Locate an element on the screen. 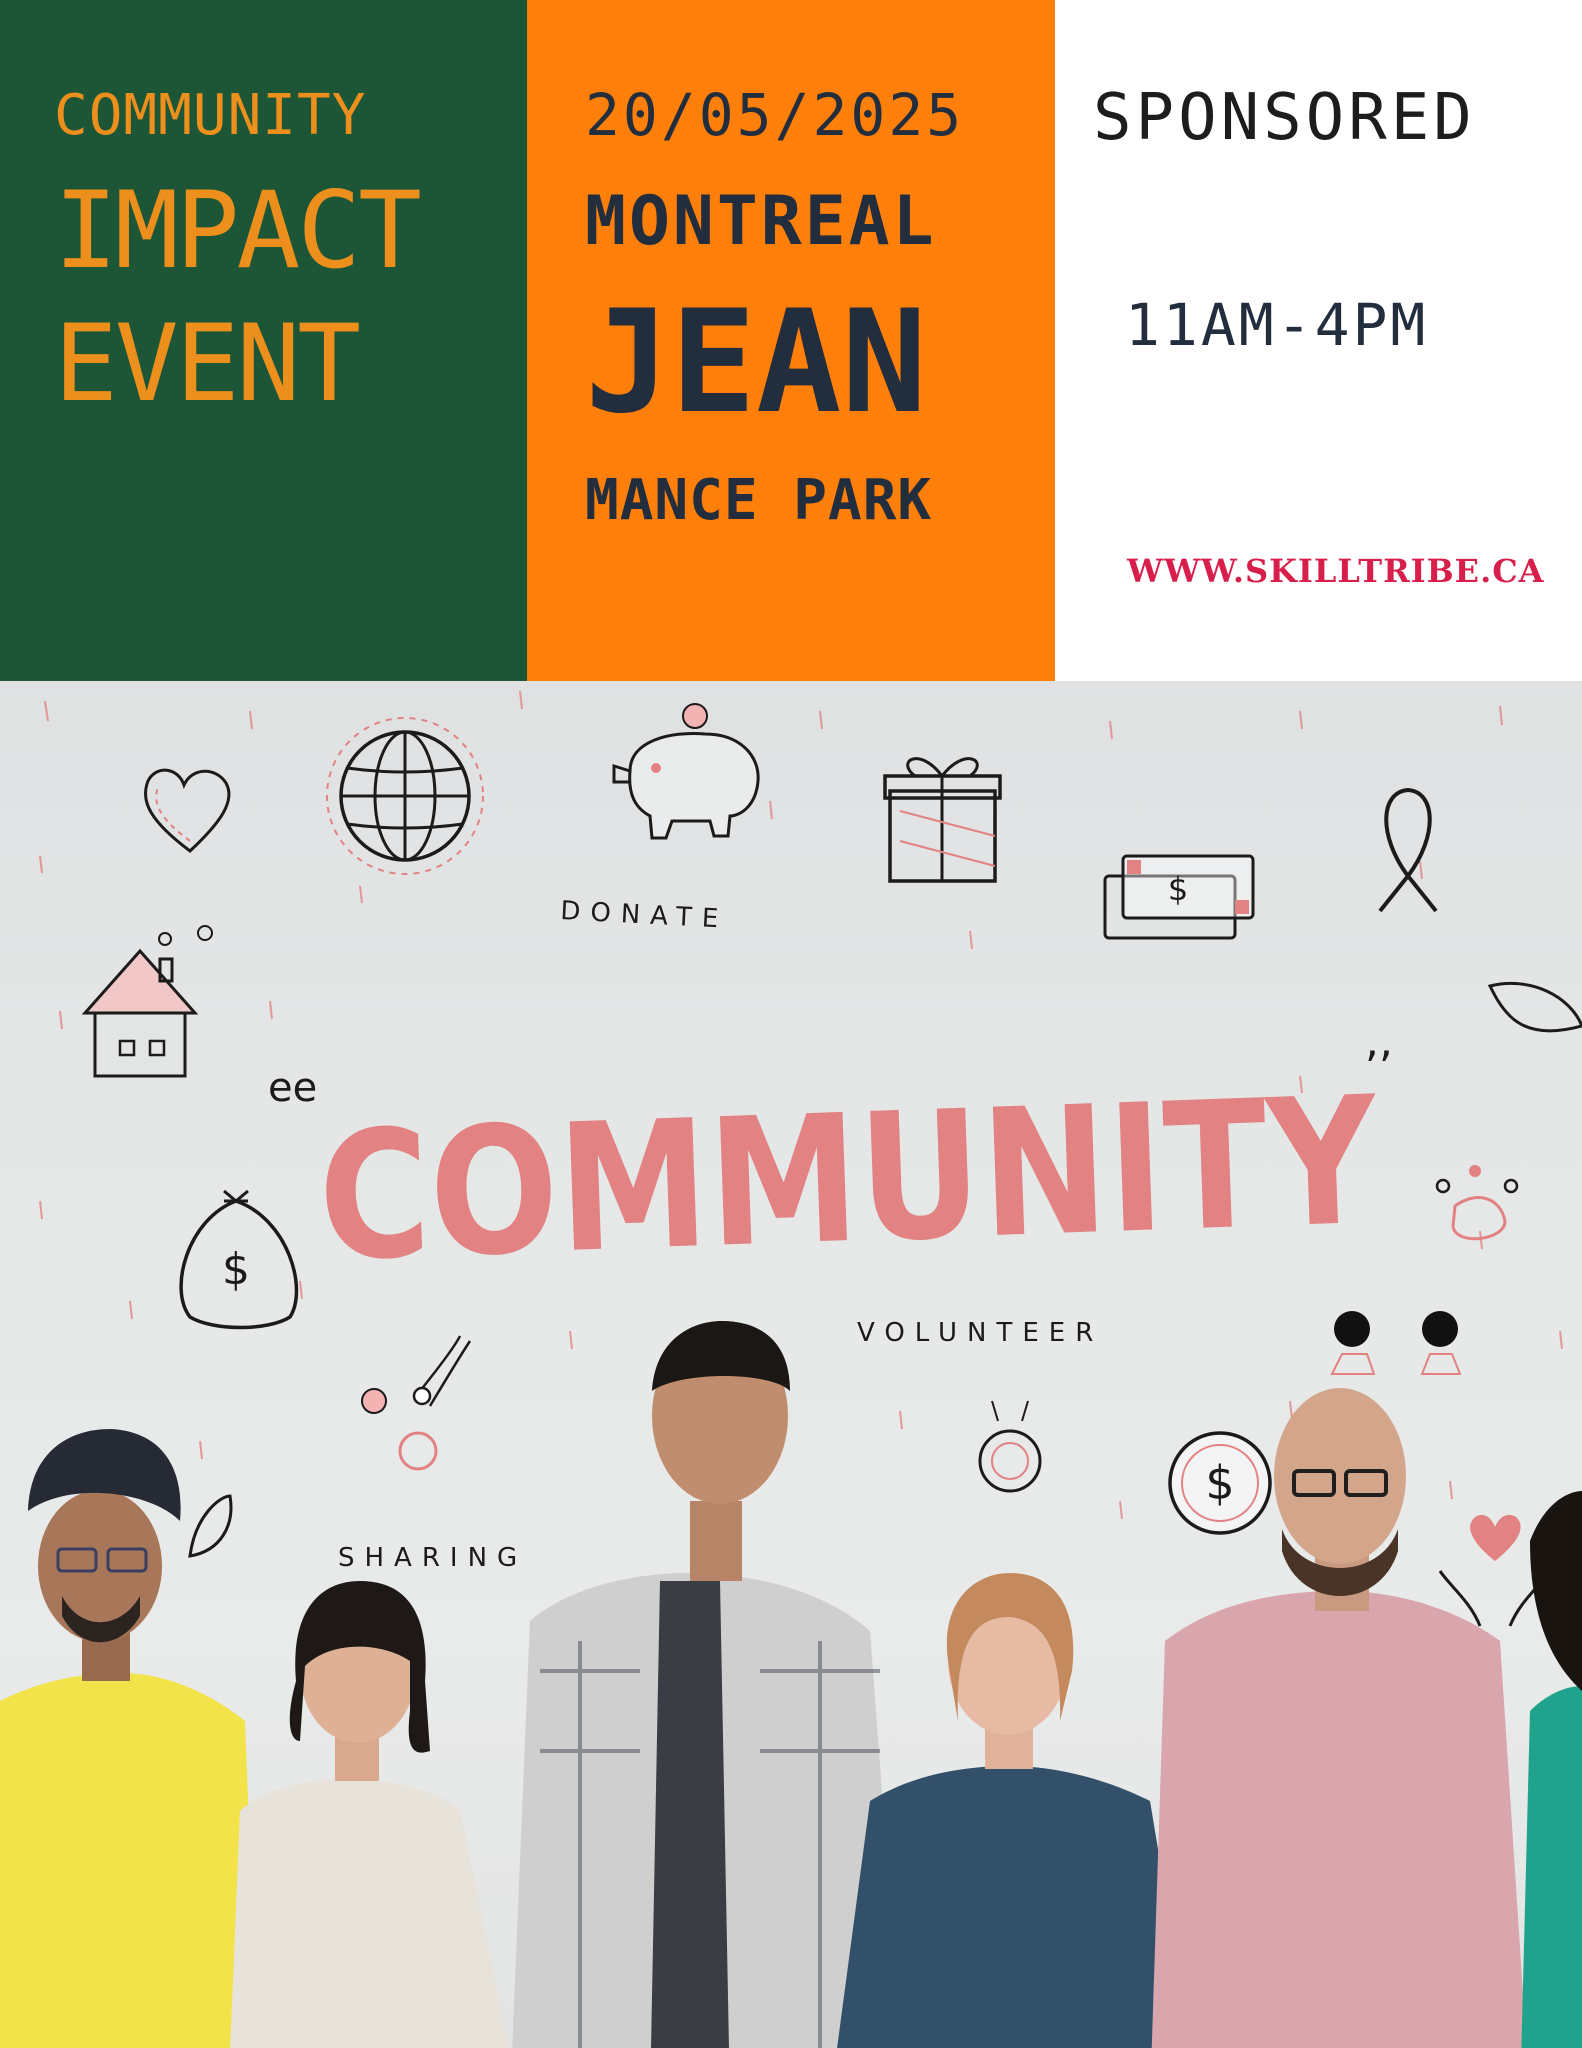 This screenshot has height=2048, width=1582. heart-icon is located at coordinates (187, 810).